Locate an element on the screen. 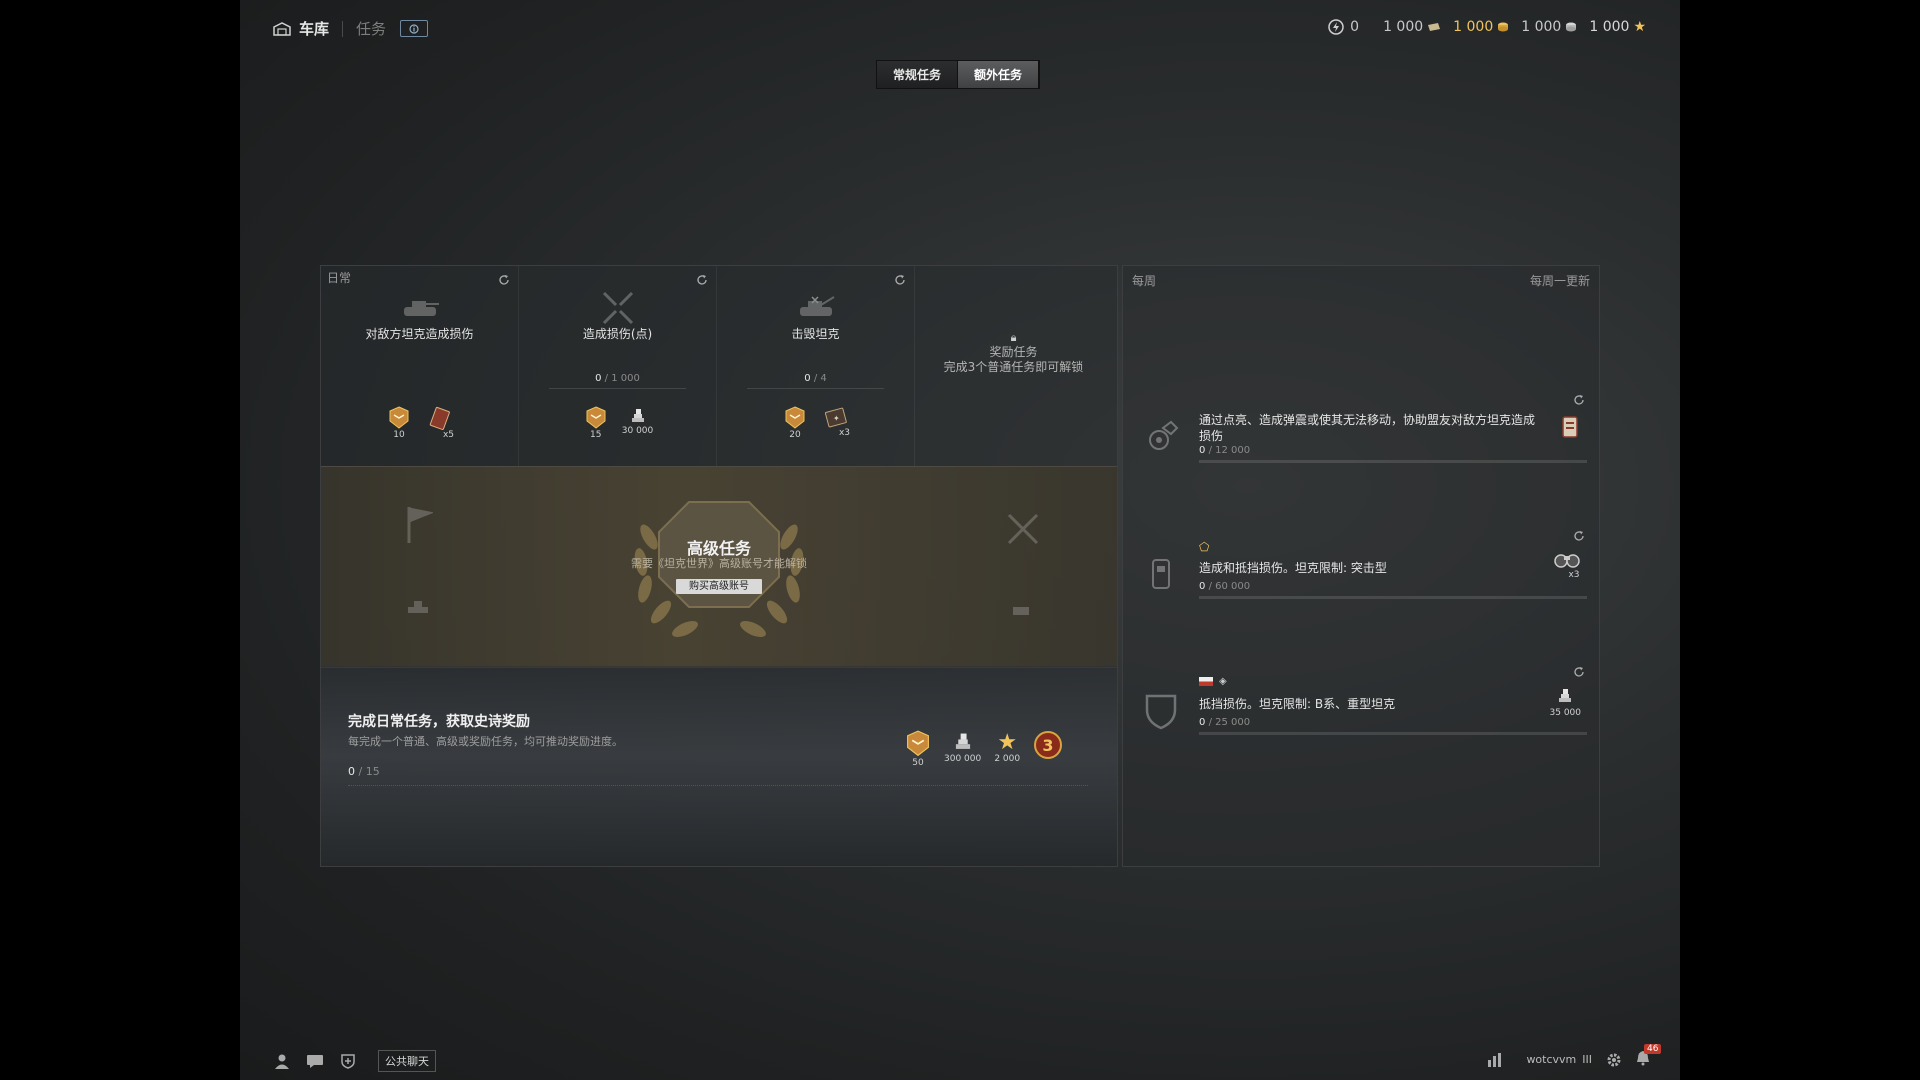  garage-link: 车库 is located at coordinates (314, 28).